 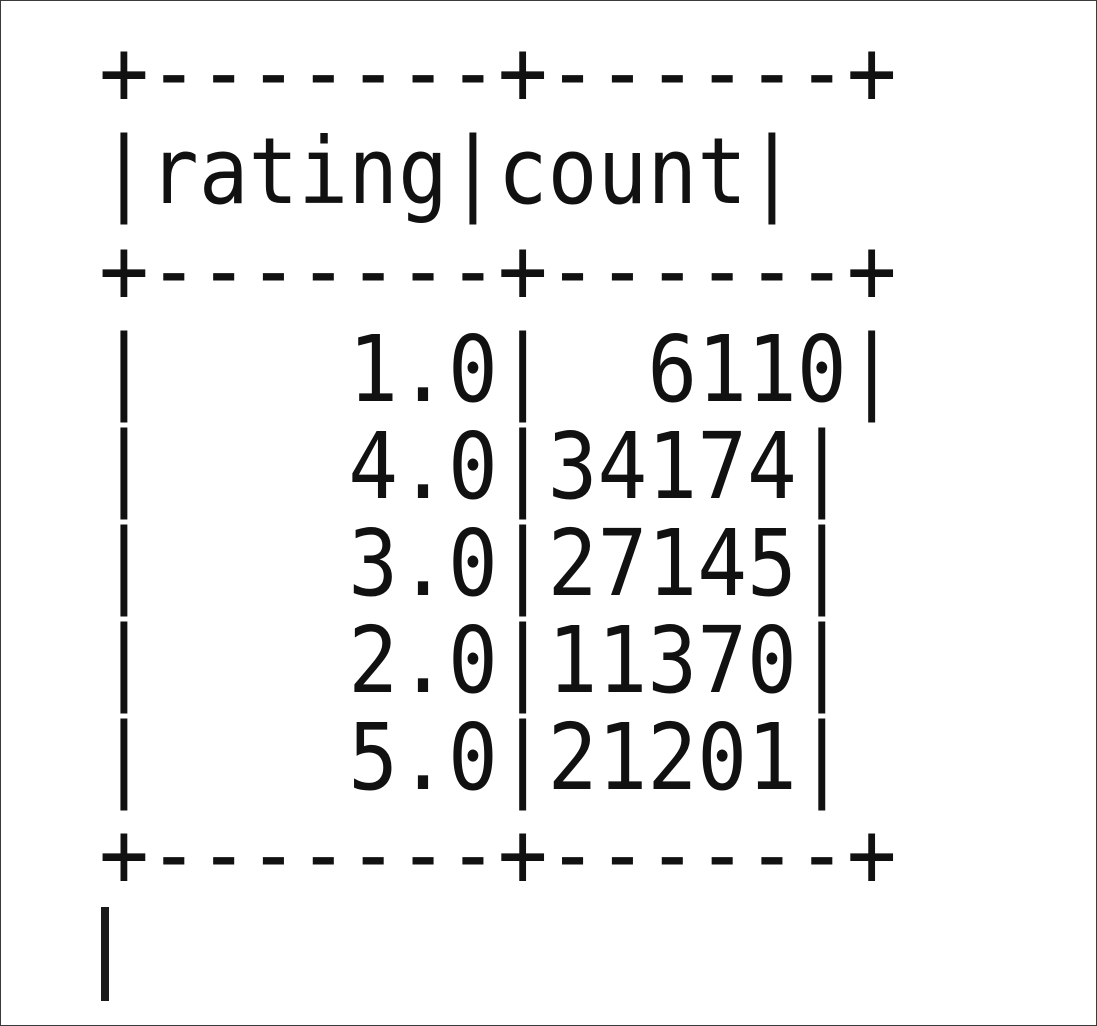 What do you see at coordinates (473, 466) in the screenshot?
I see `table-row: | 4.0|34174|` at bounding box center [473, 466].